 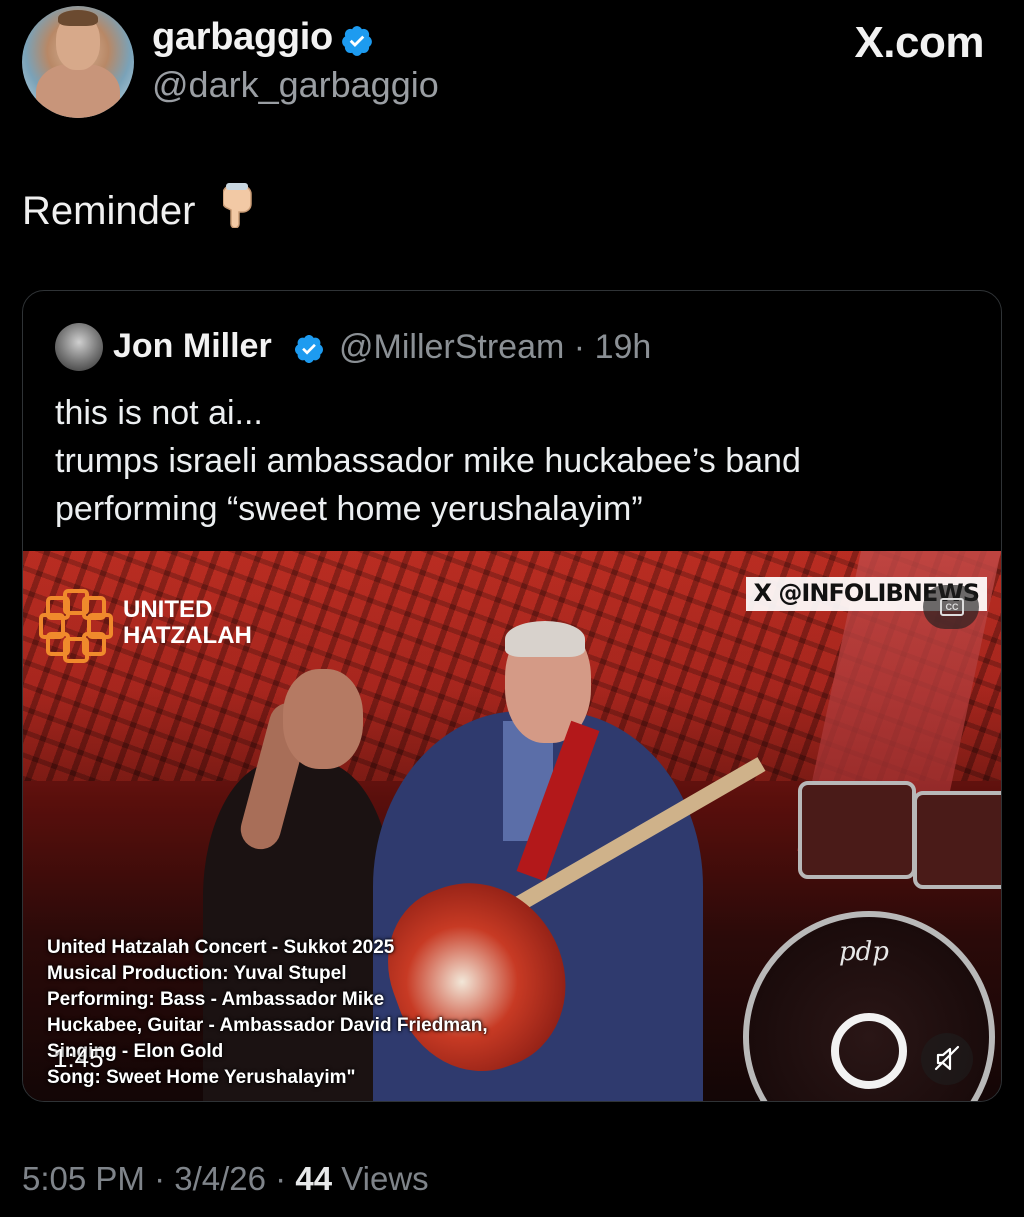 What do you see at coordinates (295, 85) in the screenshot?
I see `author-handle: @dark_garbaggio` at bounding box center [295, 85].